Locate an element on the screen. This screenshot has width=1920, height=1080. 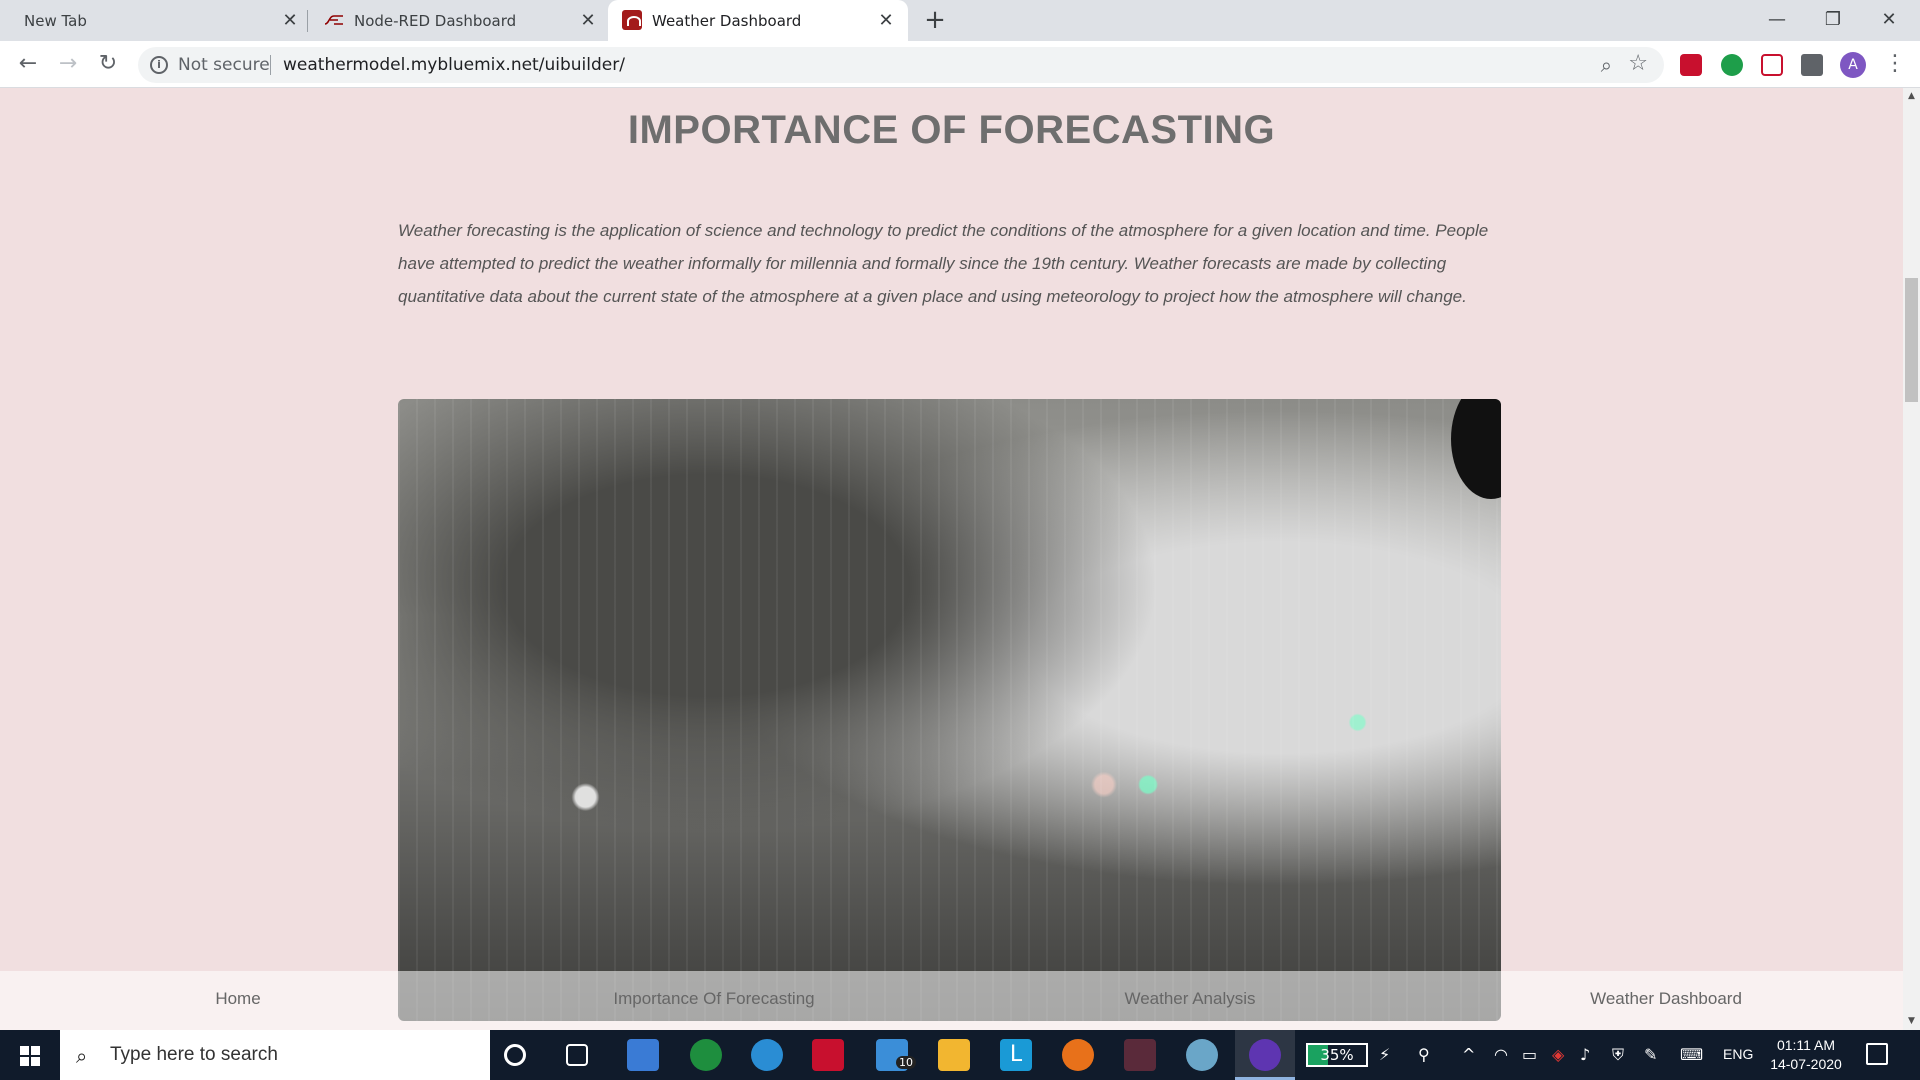
scroll-up-icon: ▲ is located at coordinates (1911, 96).